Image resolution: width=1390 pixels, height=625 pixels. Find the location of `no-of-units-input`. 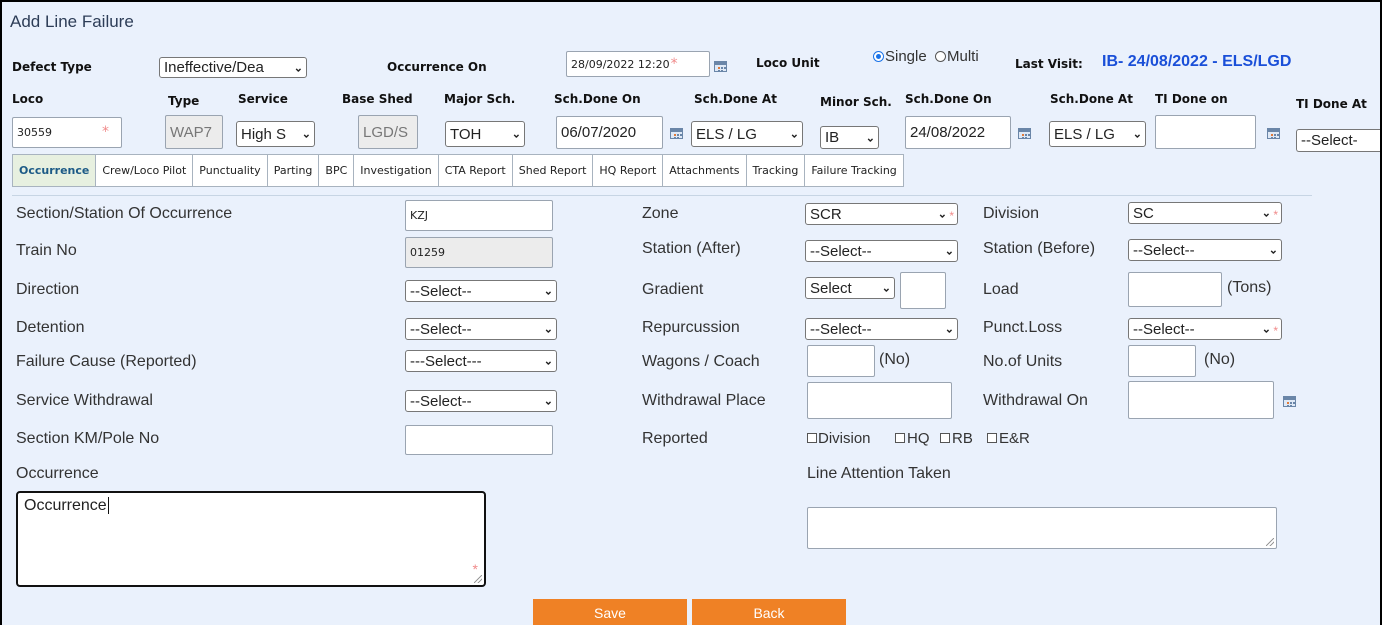

no-of-units-input is located at coordinates (1162, 361).